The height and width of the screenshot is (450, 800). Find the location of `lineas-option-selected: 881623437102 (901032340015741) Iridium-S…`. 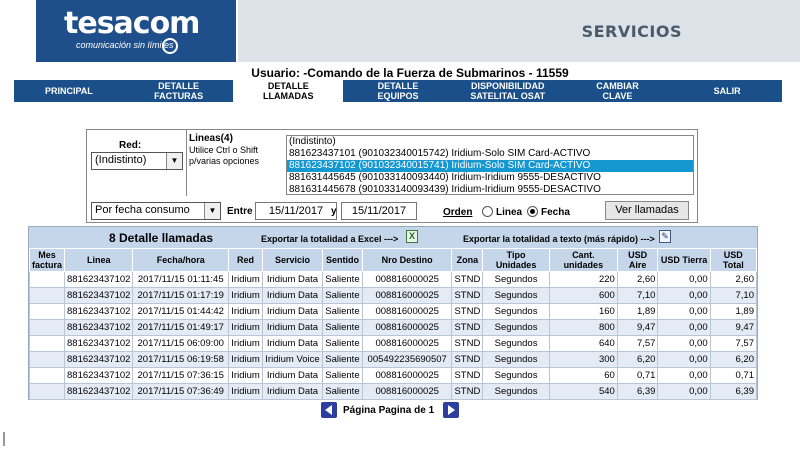

lineas-option-selected: 881623437102 (901032340015741) Iridium-S… is located at coordinates (490, 166).